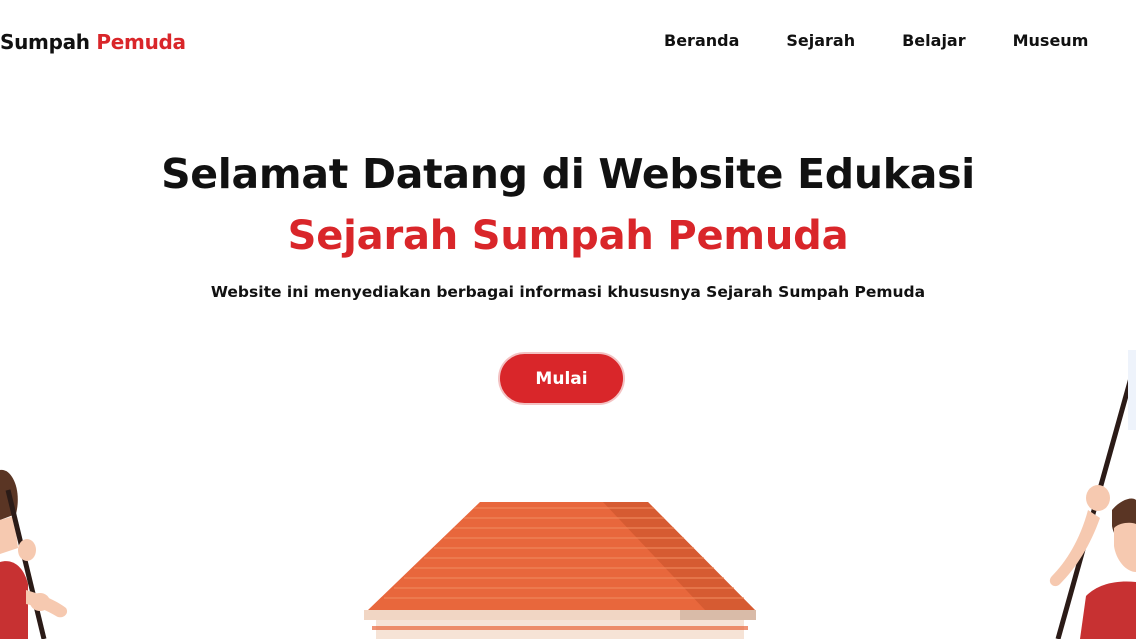  I want to click on nav-link-belajar: Belajar, so click(934, 40).